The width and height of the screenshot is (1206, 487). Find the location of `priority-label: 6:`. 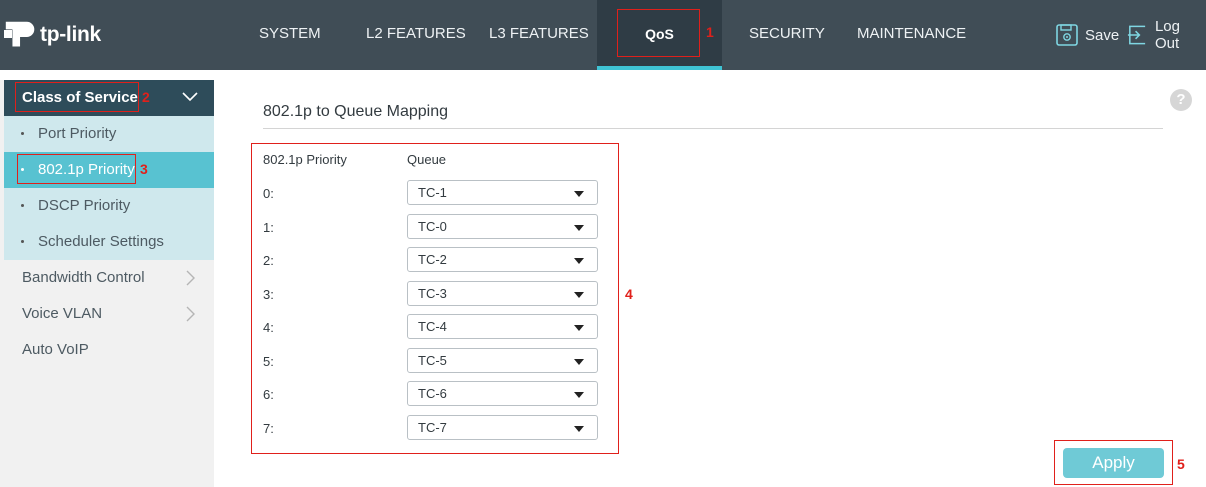

priority-label: 6: is located at coordinates (268, 394).